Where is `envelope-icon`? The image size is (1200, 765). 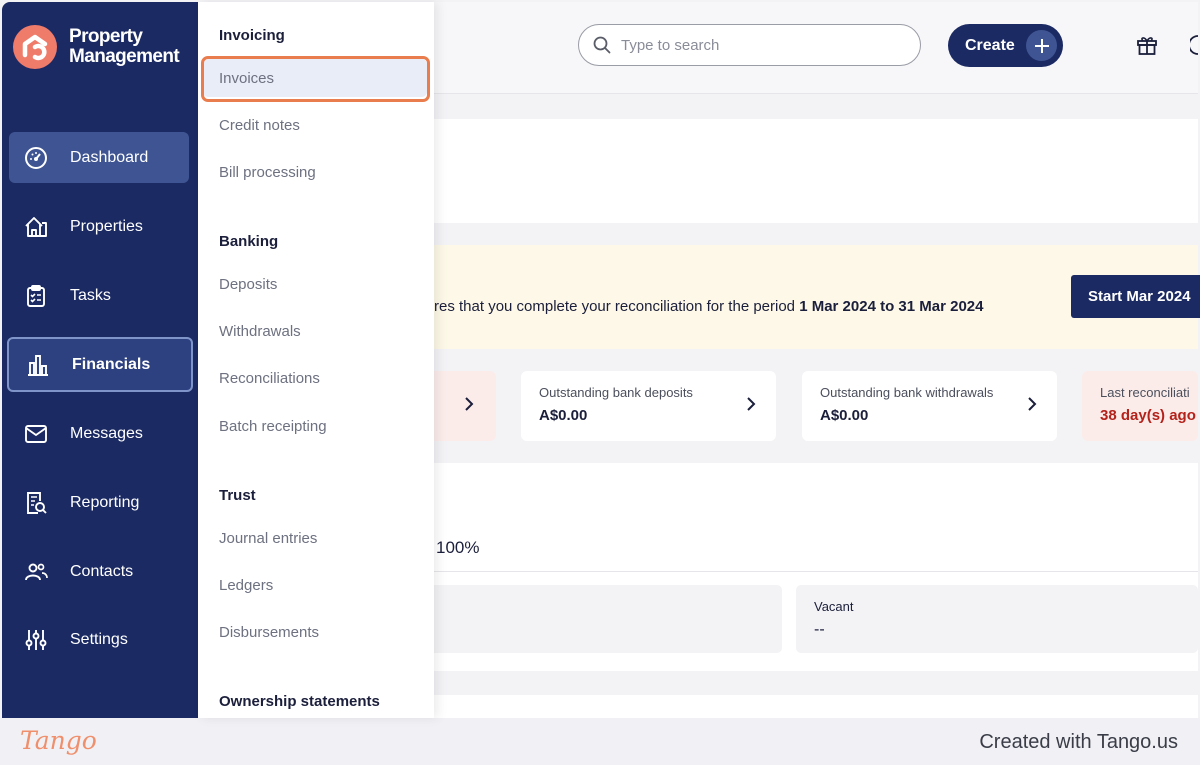 envelope-icon is located at coordinates (36, 434).